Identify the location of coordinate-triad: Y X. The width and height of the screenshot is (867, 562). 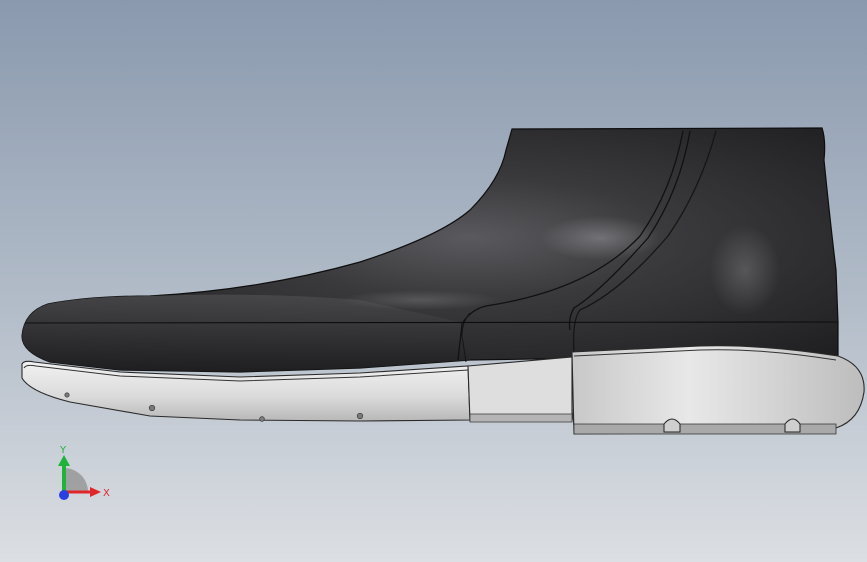
(87, 475).